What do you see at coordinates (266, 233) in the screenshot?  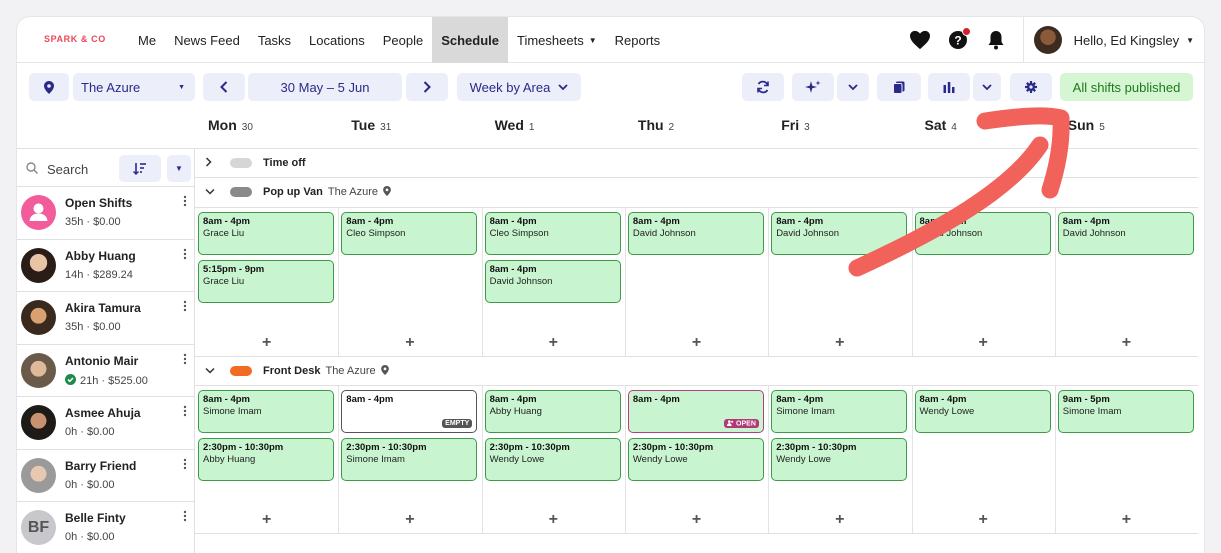 I see `shift-card: 8am - 4pm Grace Liu` at bounding box center [266, 233].